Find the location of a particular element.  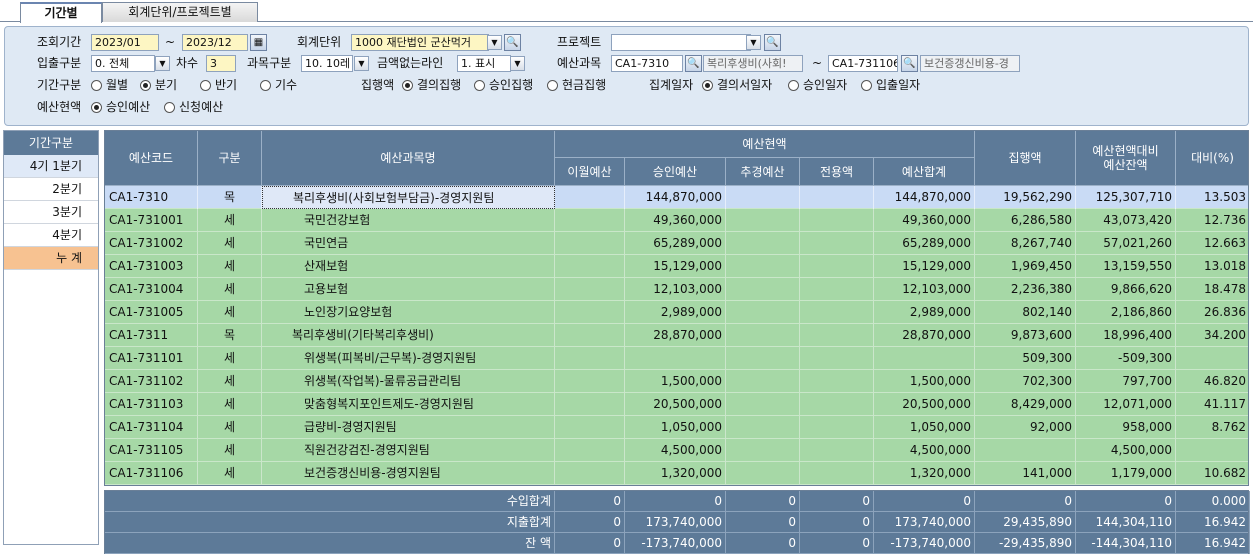

cell-approved: 1,500,000 is located at coordinates (675, 381).